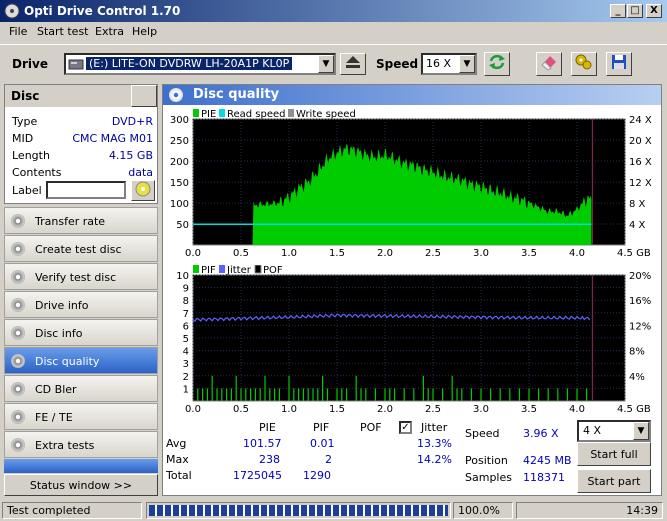 This screenshot has height=521, width=667. I want to click on contents-label: Contents, so click(37, 172).